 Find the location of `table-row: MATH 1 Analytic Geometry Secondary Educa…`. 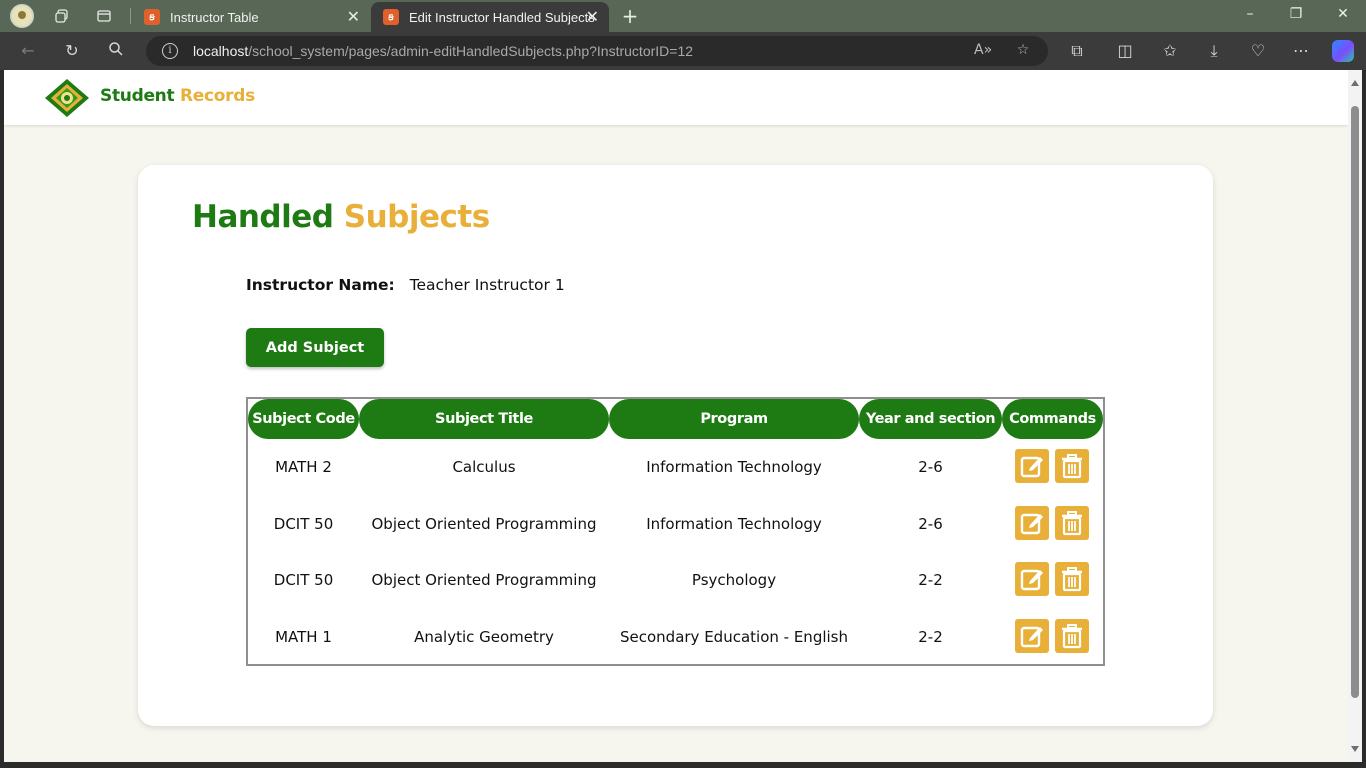

table-row: MATH 1 Analytic Geometry Secondary Educa… is located at coordinates (675, 637).